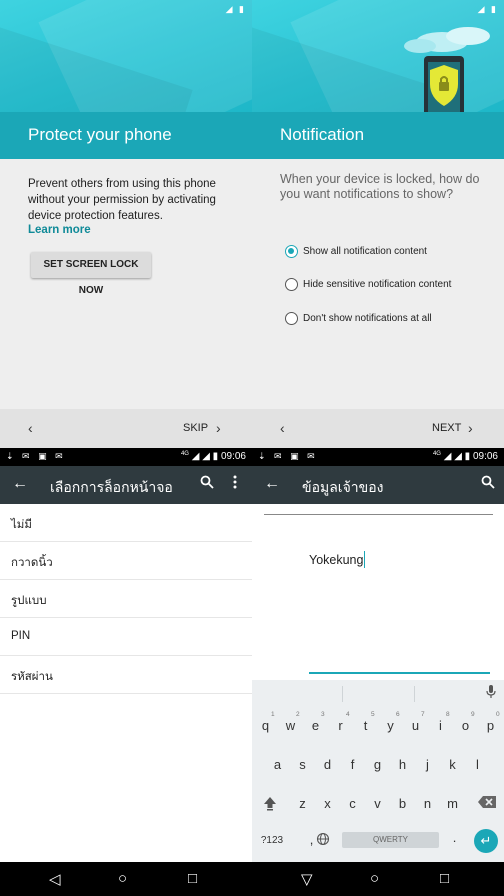  I want to click on key-t: t, so click(365, 725).